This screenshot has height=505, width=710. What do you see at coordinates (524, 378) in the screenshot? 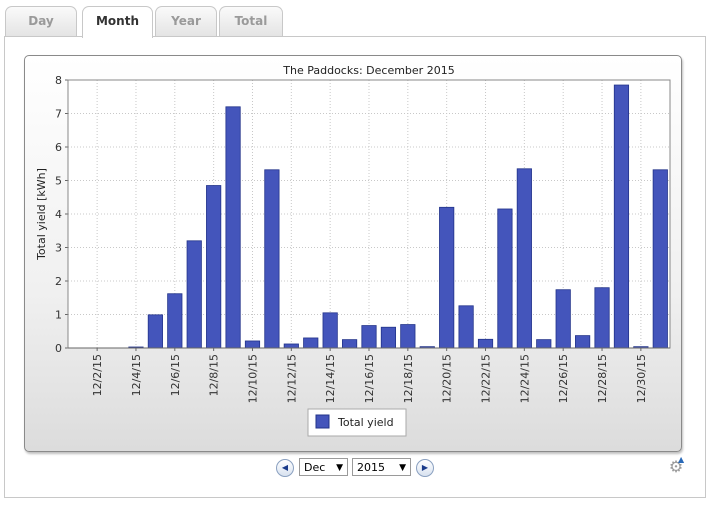
I see `x-tick-label: 12/24/15` at bounding box center [524, 378].